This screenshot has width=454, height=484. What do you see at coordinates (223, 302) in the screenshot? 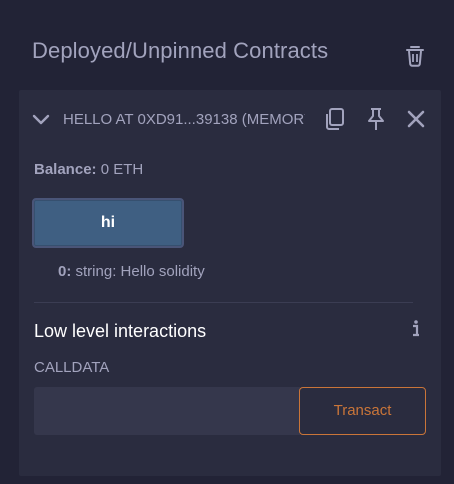
I see `divider` at bounding box center [223, 302].